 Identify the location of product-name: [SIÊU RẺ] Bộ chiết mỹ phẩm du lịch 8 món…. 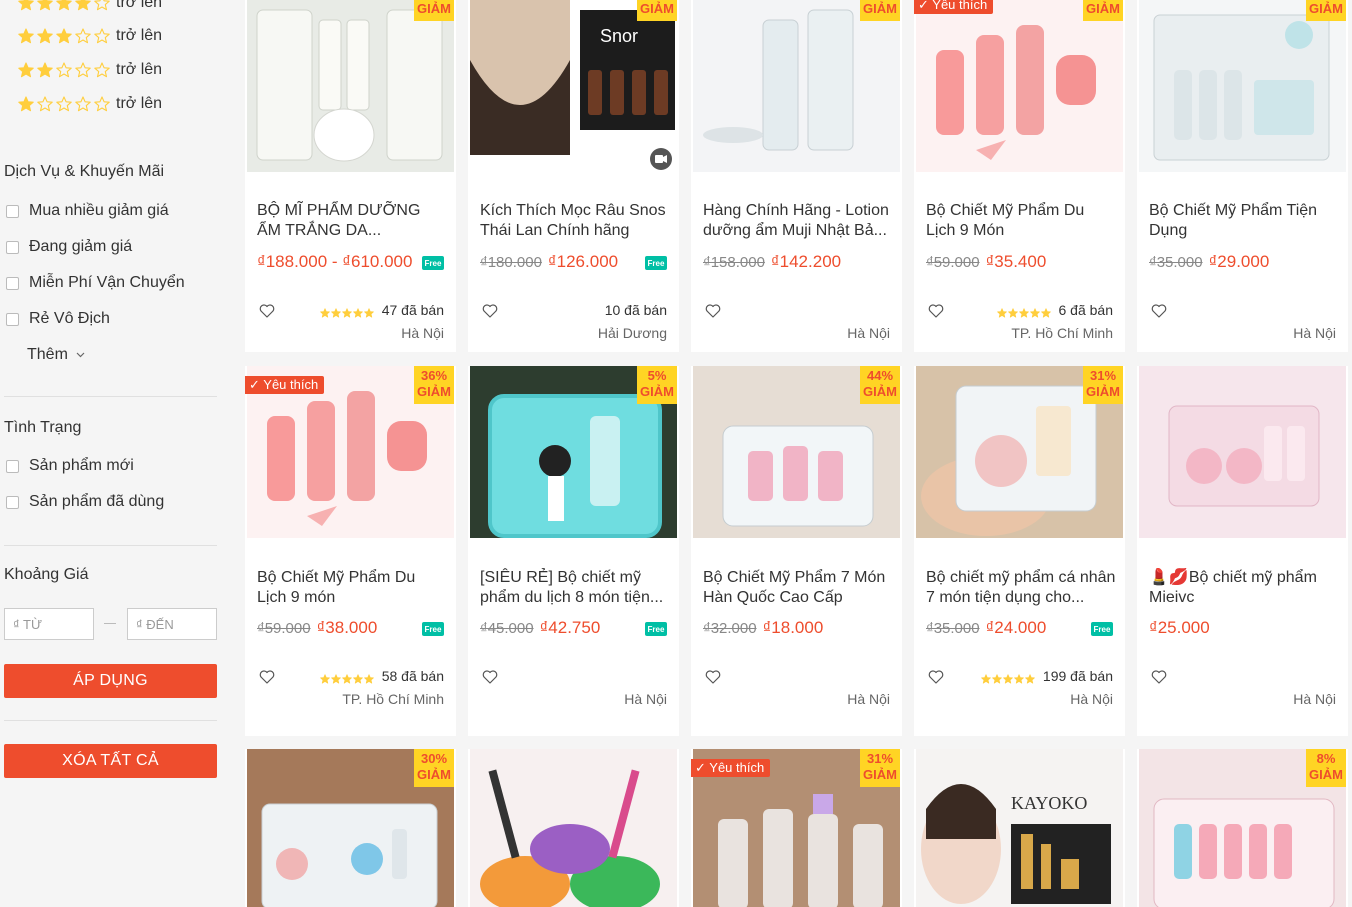
(575, 588).